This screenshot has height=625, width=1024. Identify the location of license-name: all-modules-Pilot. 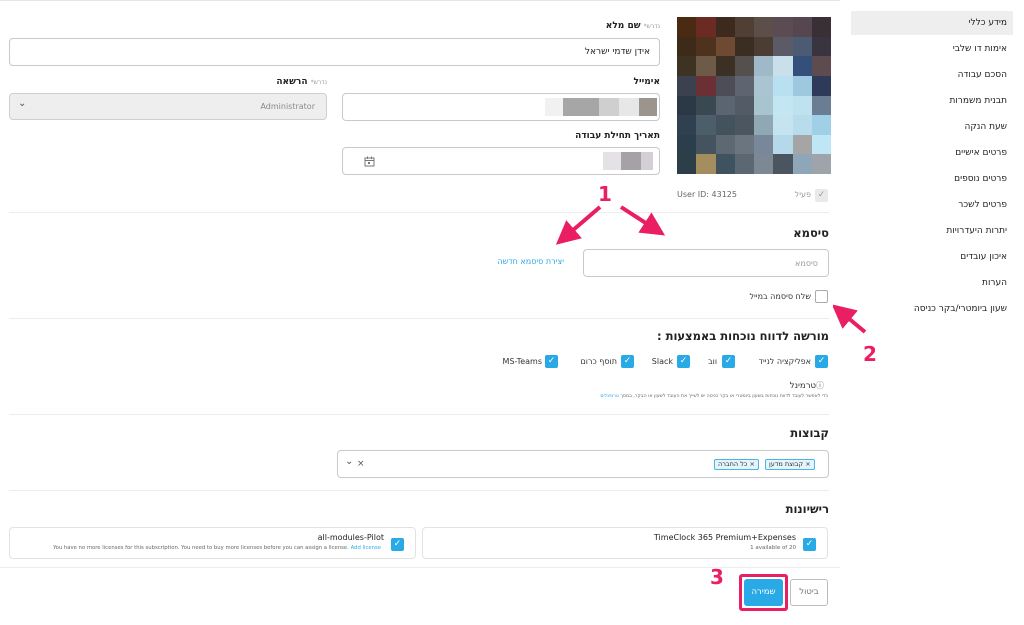
(350, 537).